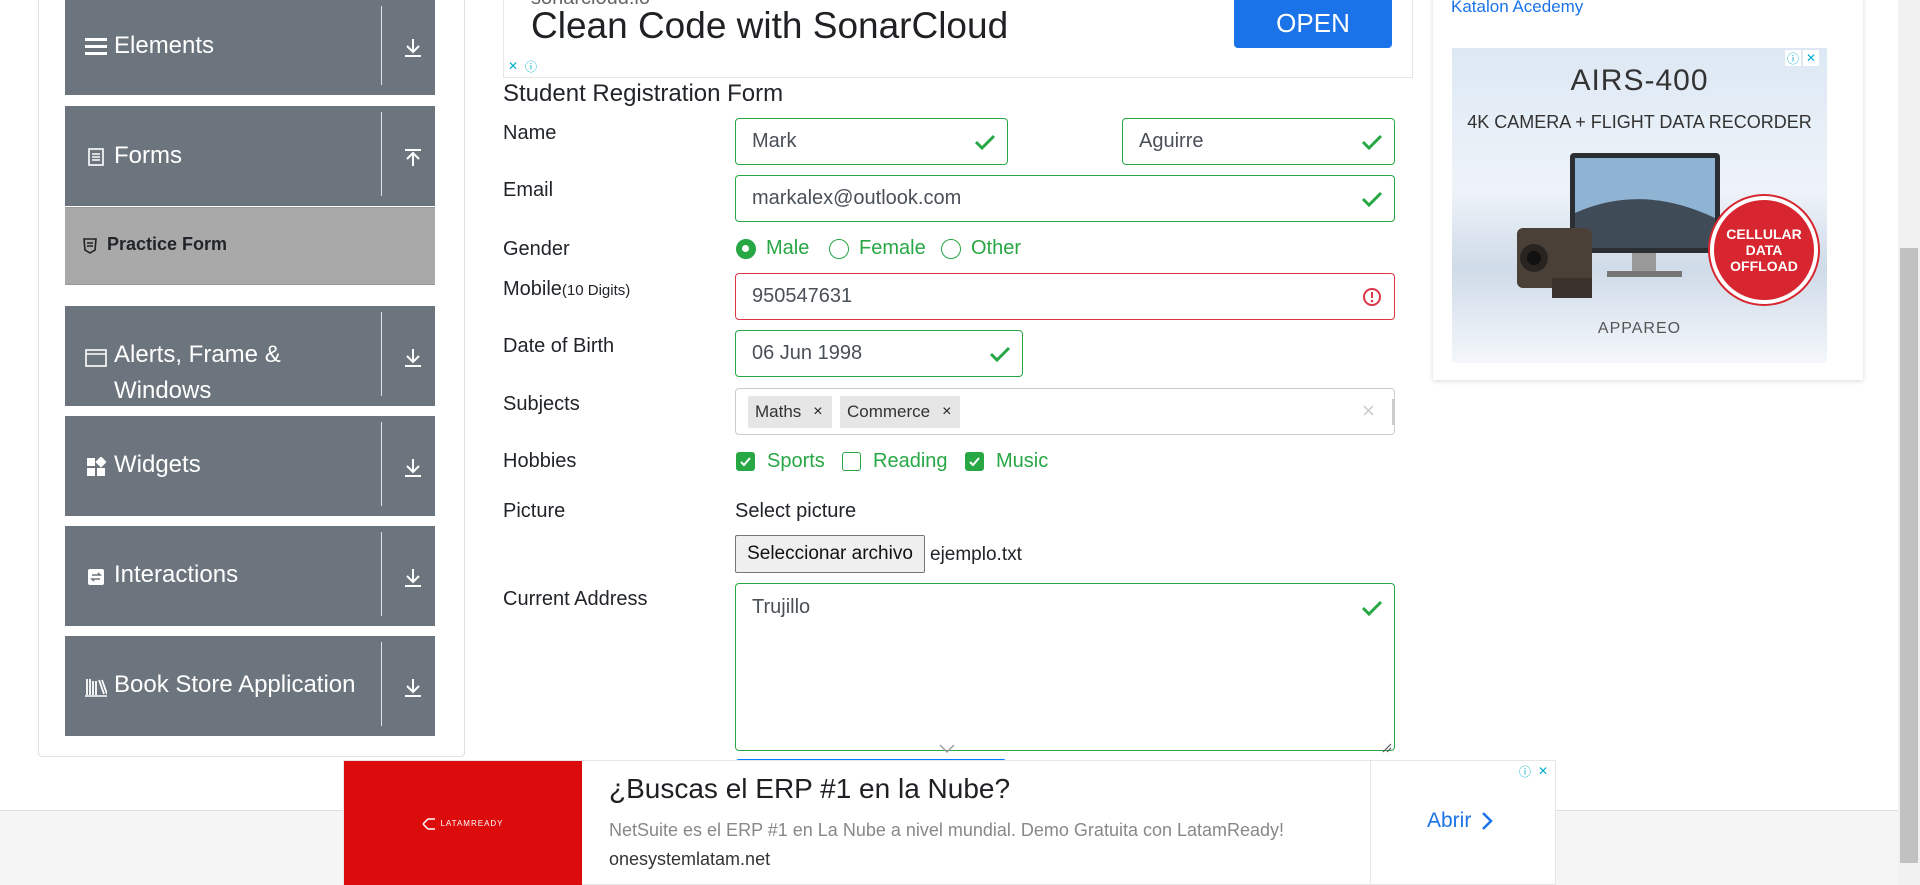  I want to click on subject-chip: Maths ×, so click(790, 412).